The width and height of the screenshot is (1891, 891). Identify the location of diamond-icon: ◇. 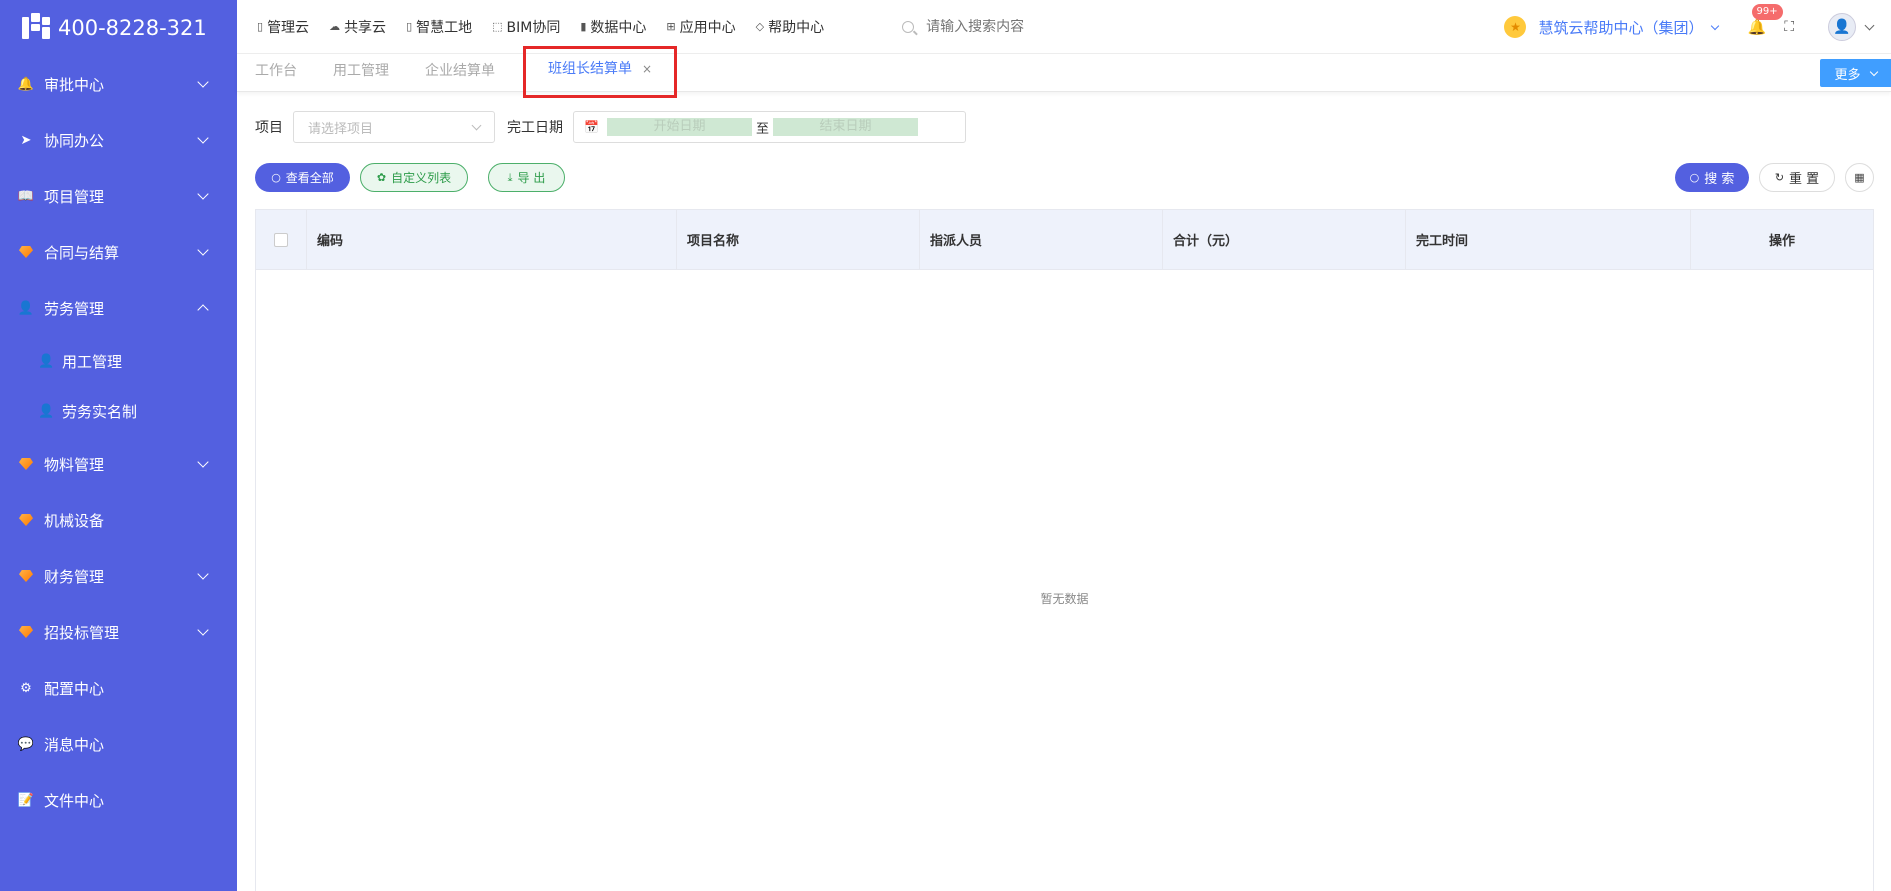
(760, 26).